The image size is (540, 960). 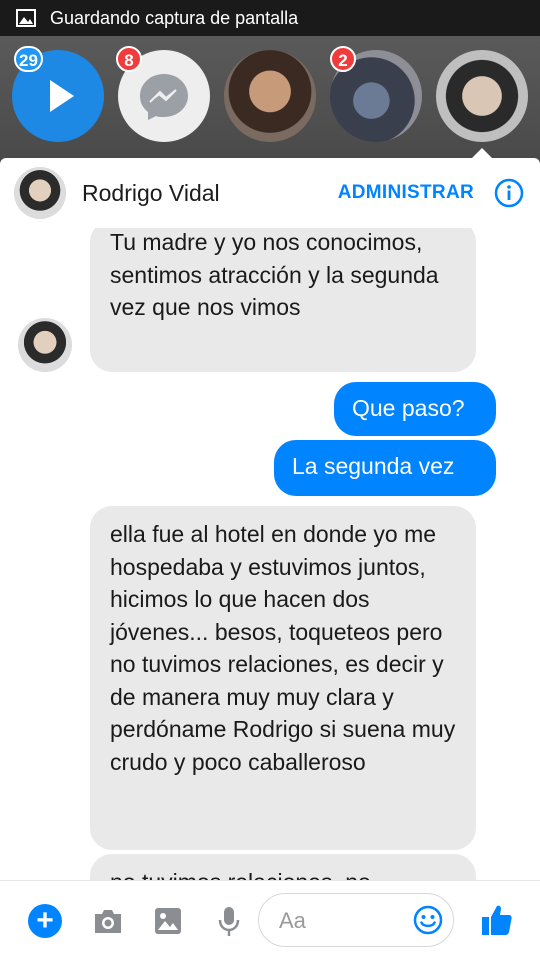 I want to click on status-text: Guardando captura de pantalla, so click(x=174, y=17).